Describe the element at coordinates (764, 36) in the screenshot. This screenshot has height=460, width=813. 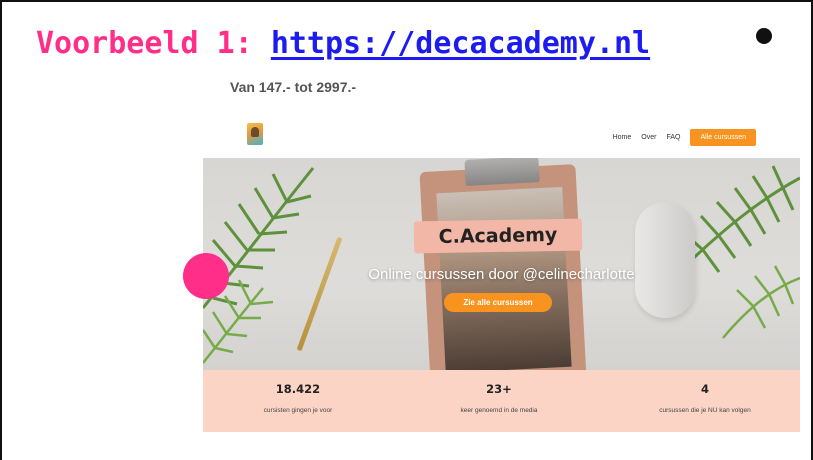
I see `bullet-dot` at that location.